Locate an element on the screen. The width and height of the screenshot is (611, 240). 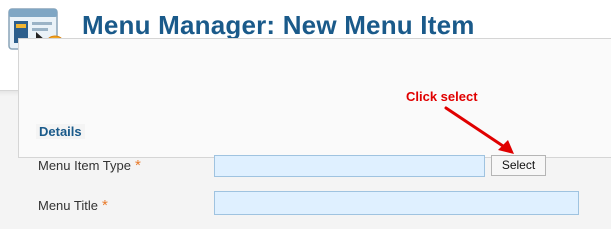
menu-item-type-input is located at coordinates (349, 166).